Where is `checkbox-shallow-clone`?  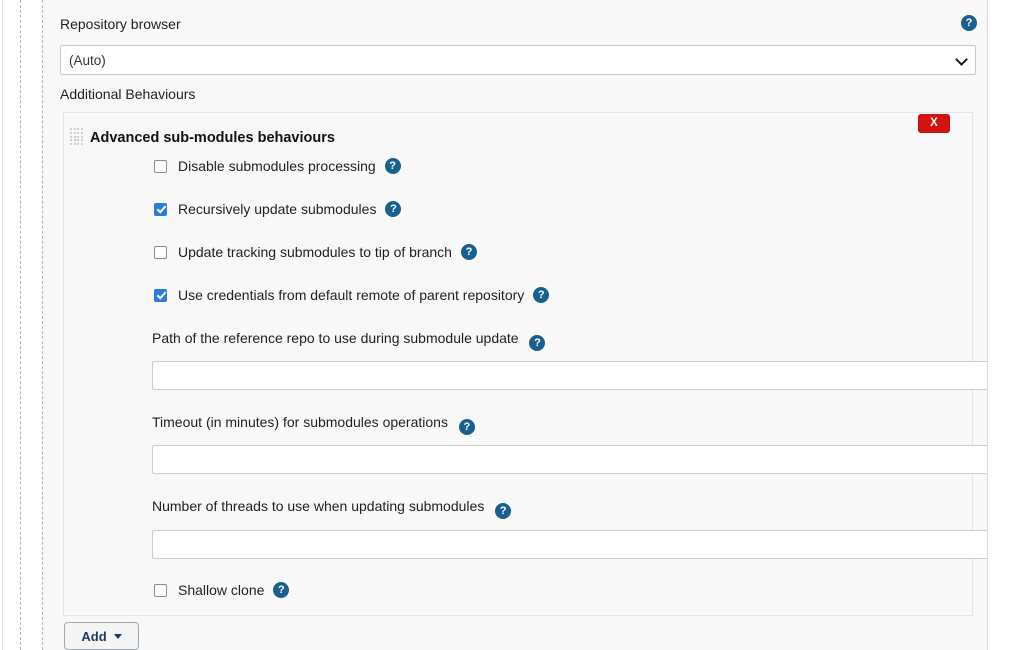 checkbox-shallow-clone is located at coordinates (160, 590).